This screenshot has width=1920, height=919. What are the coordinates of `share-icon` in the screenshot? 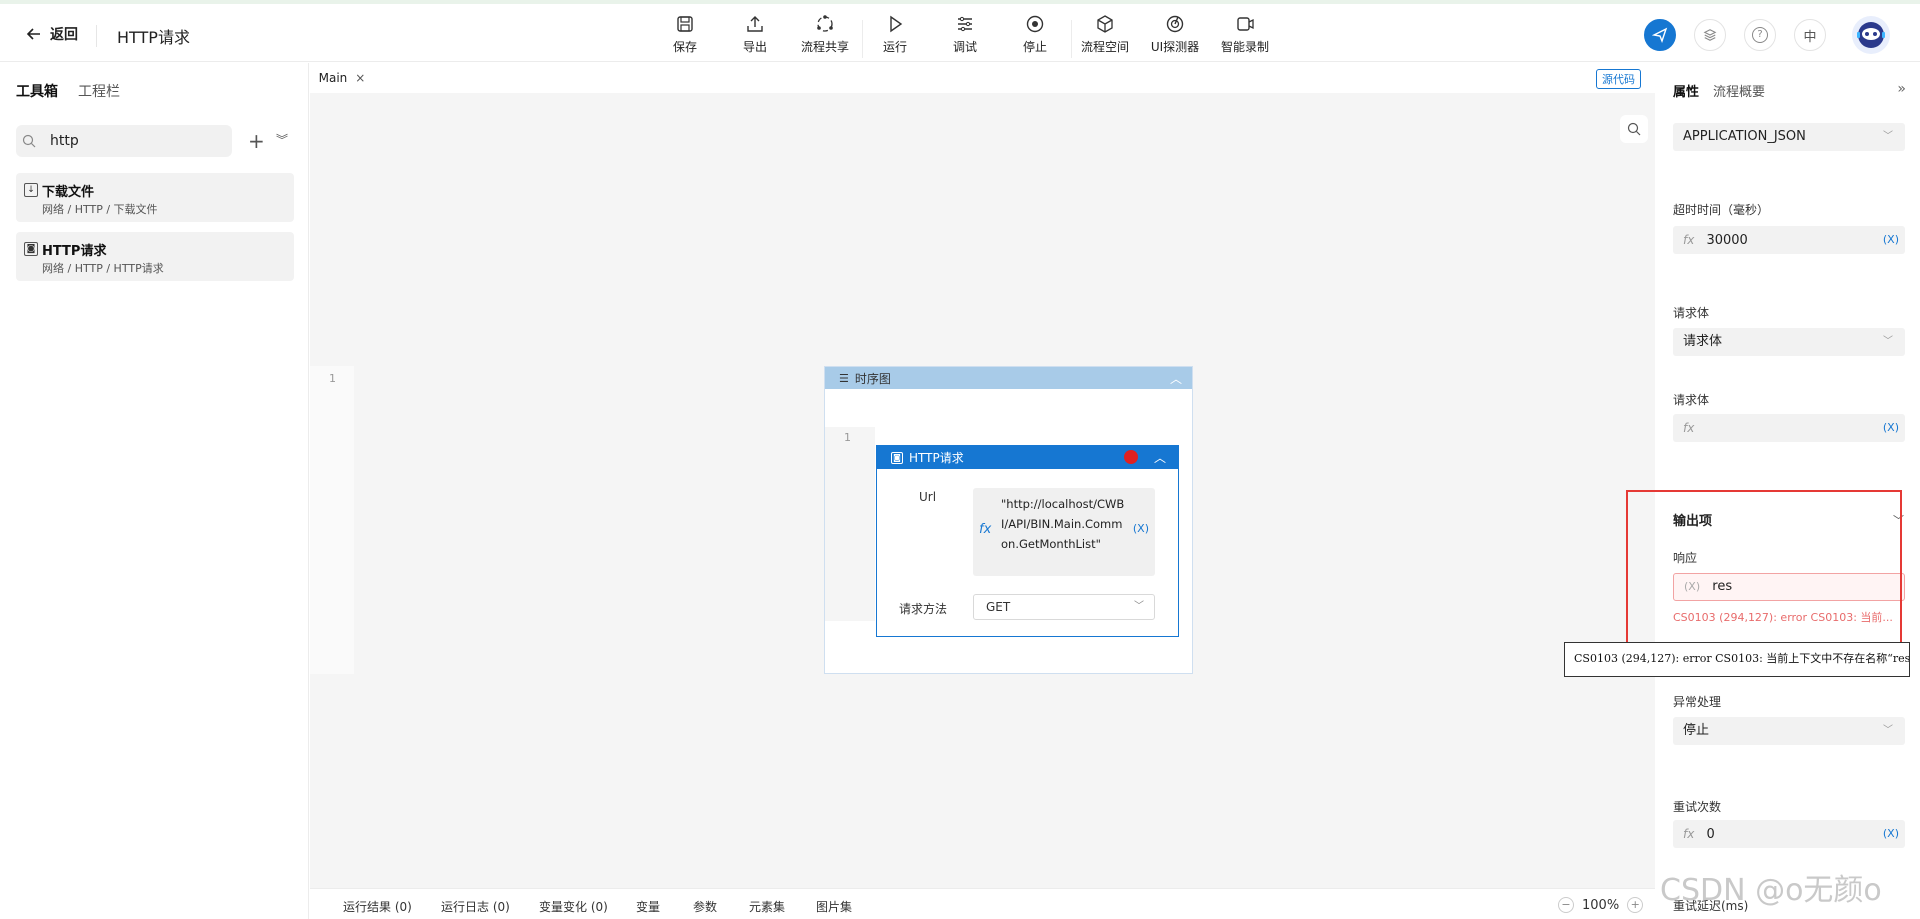 It's located at (825, 23).